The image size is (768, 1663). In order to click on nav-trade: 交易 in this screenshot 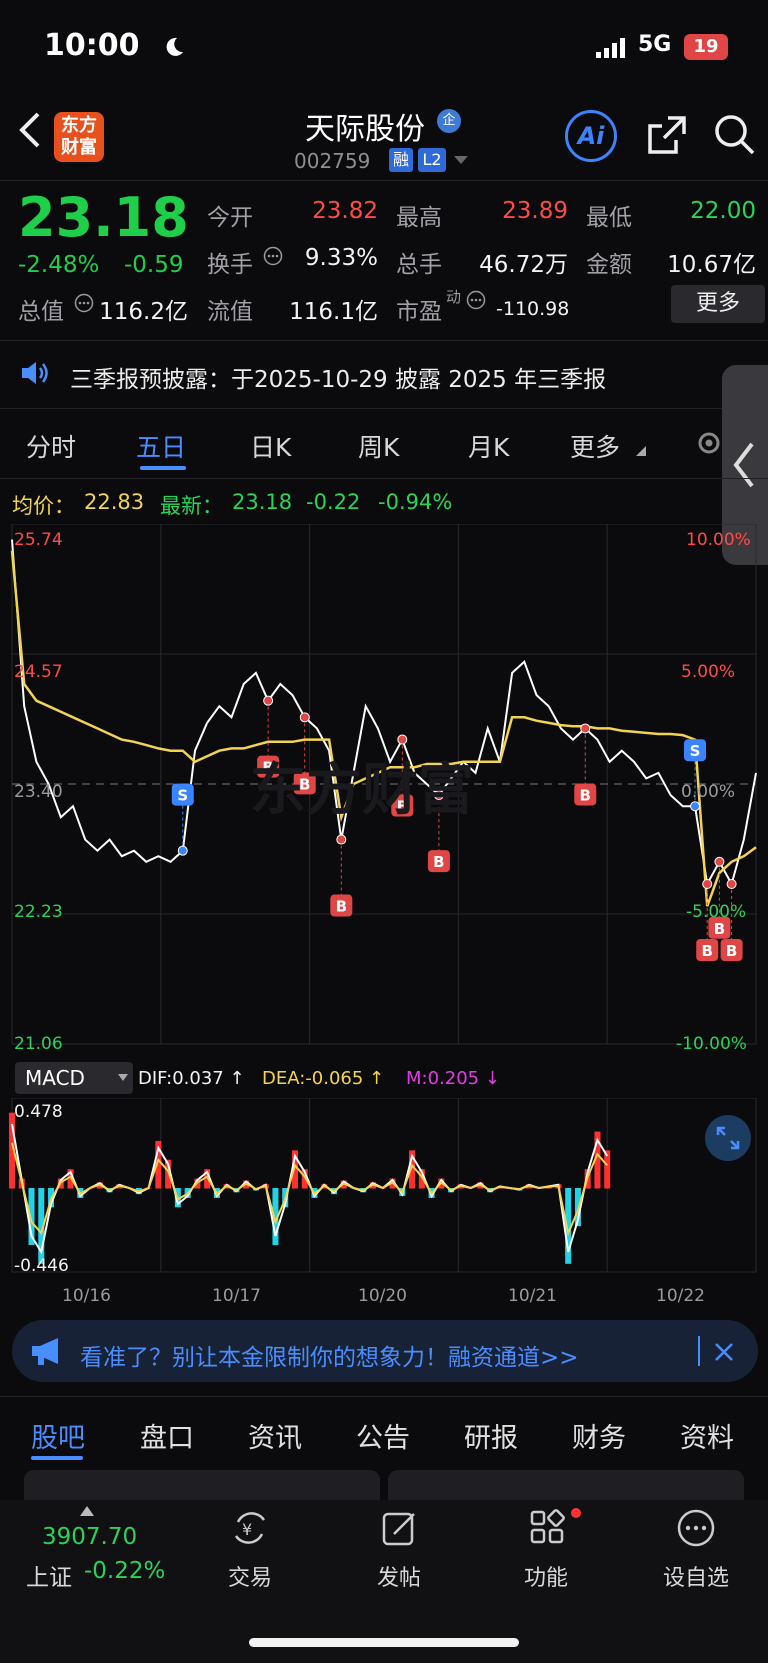, I will do `click(250, 1576)`.